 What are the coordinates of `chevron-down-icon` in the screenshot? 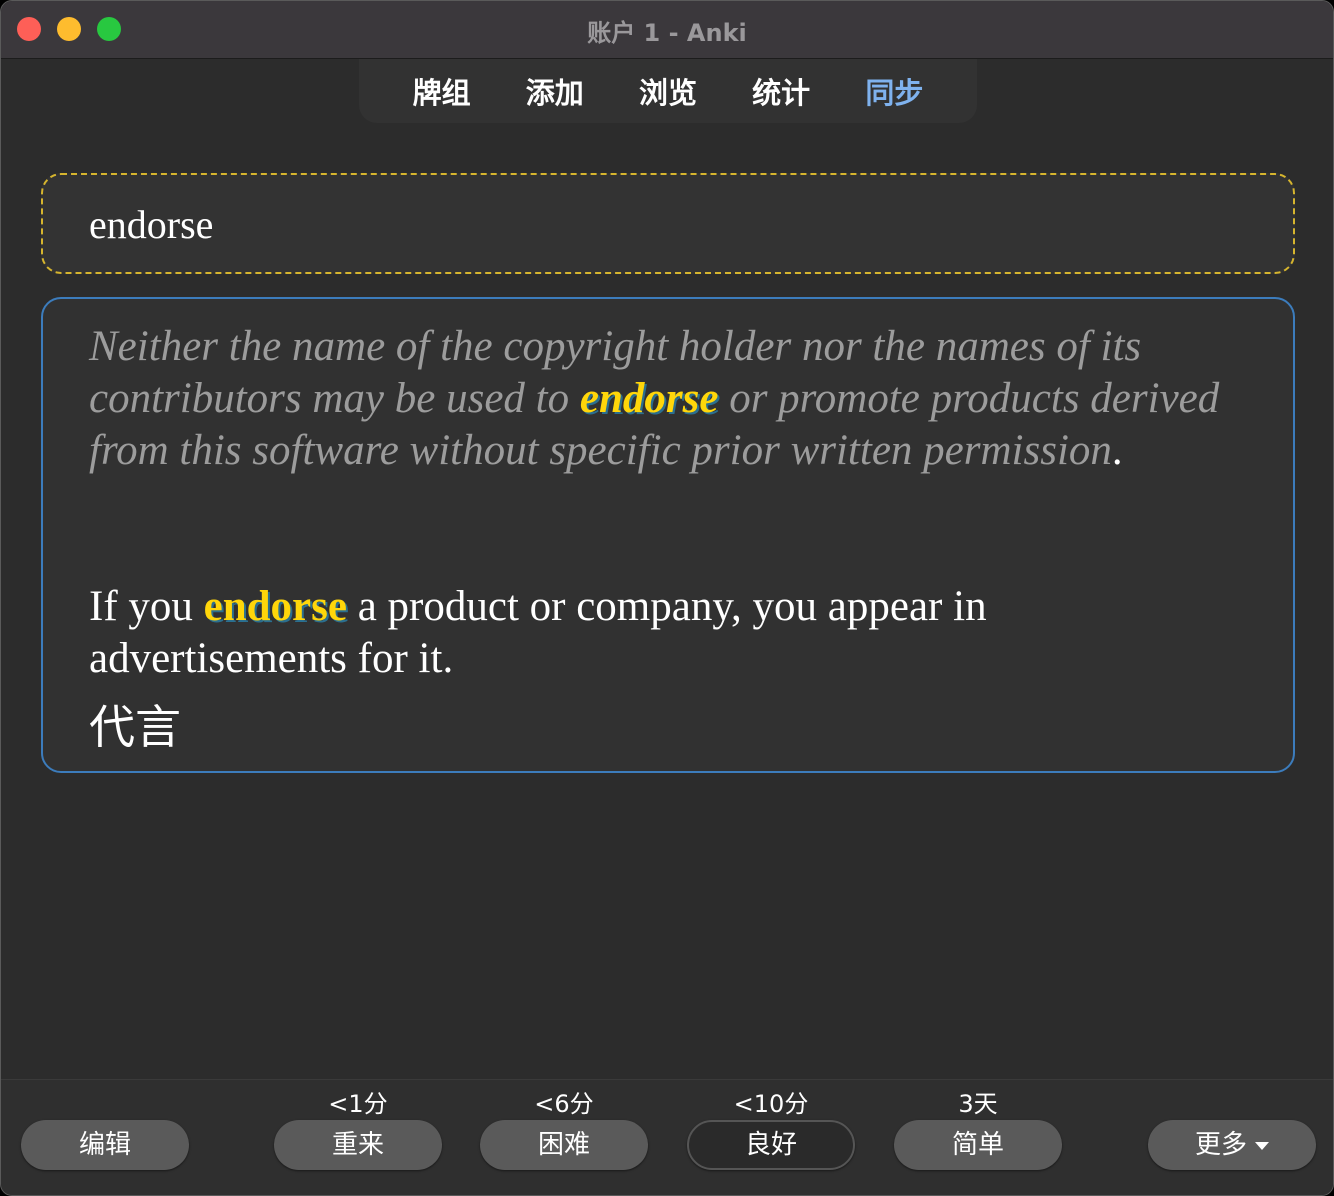 It's located at (1262, 1145).